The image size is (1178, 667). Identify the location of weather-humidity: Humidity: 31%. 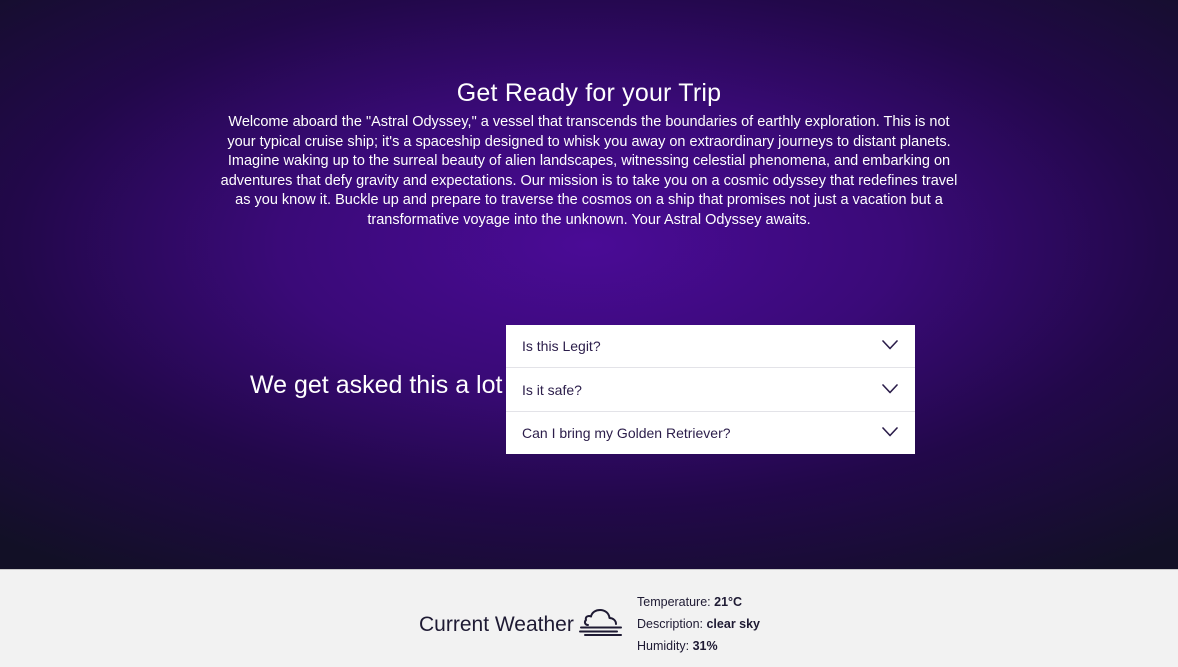
(698, 646).